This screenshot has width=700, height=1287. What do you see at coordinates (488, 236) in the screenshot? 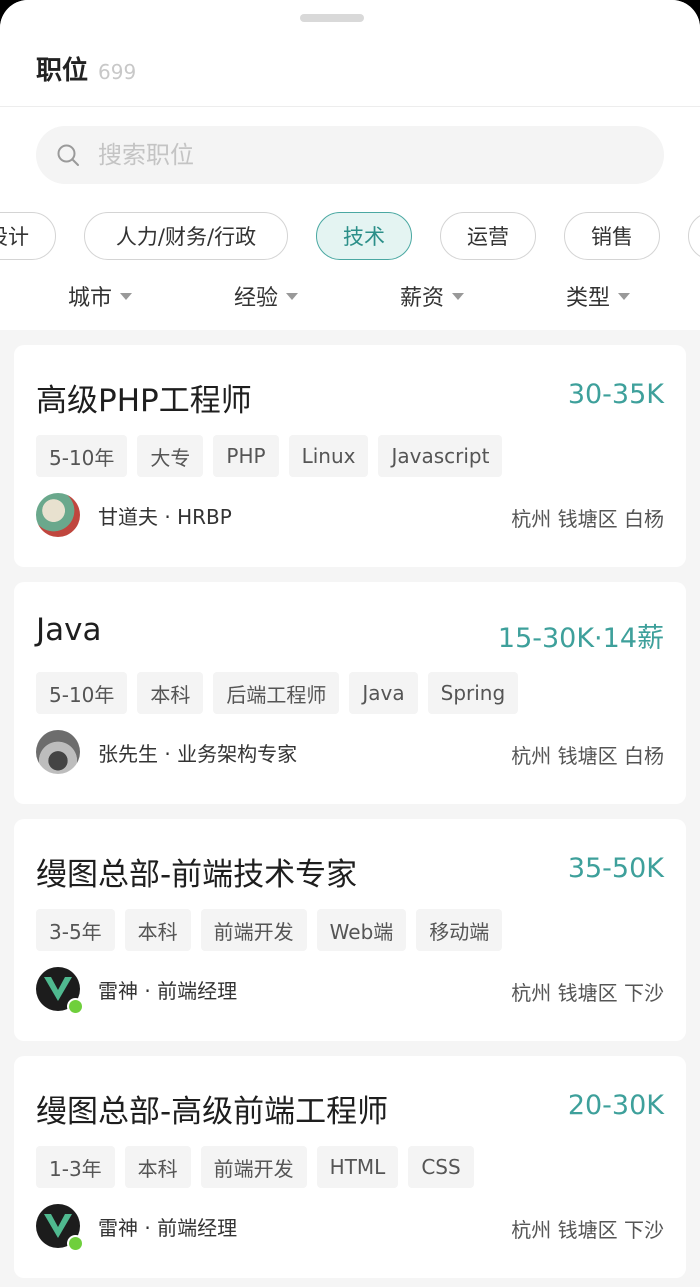
I see `chip-operations: 运营` at bounding box center [488, 236].